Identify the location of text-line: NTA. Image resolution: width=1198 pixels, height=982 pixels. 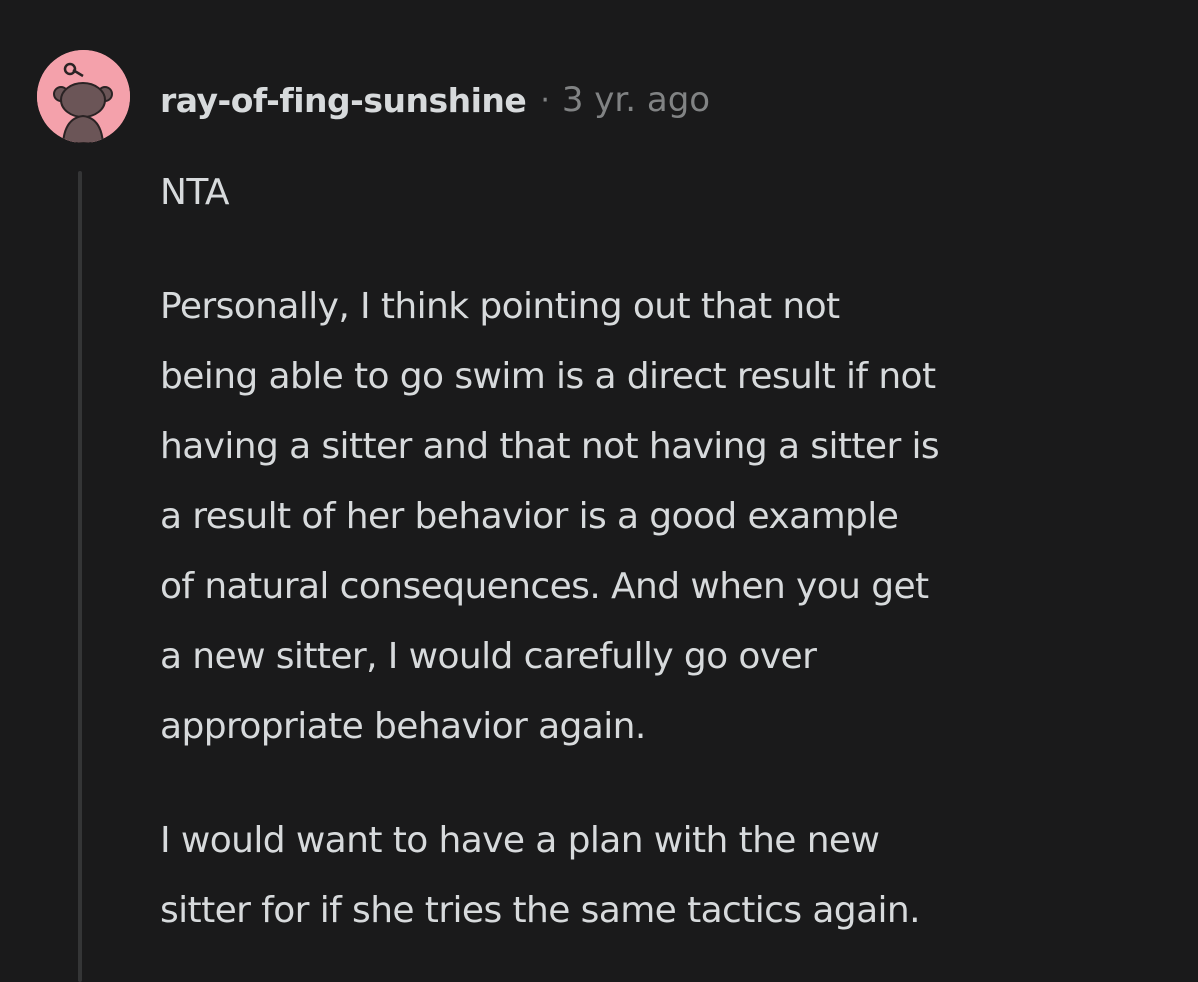
(195, 192).